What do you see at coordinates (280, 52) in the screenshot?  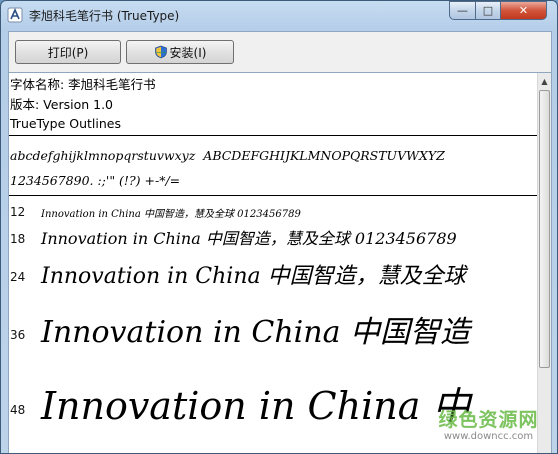 I see `toolbar: 打印(P) 安装(I)` at bounding box center [280, 52].